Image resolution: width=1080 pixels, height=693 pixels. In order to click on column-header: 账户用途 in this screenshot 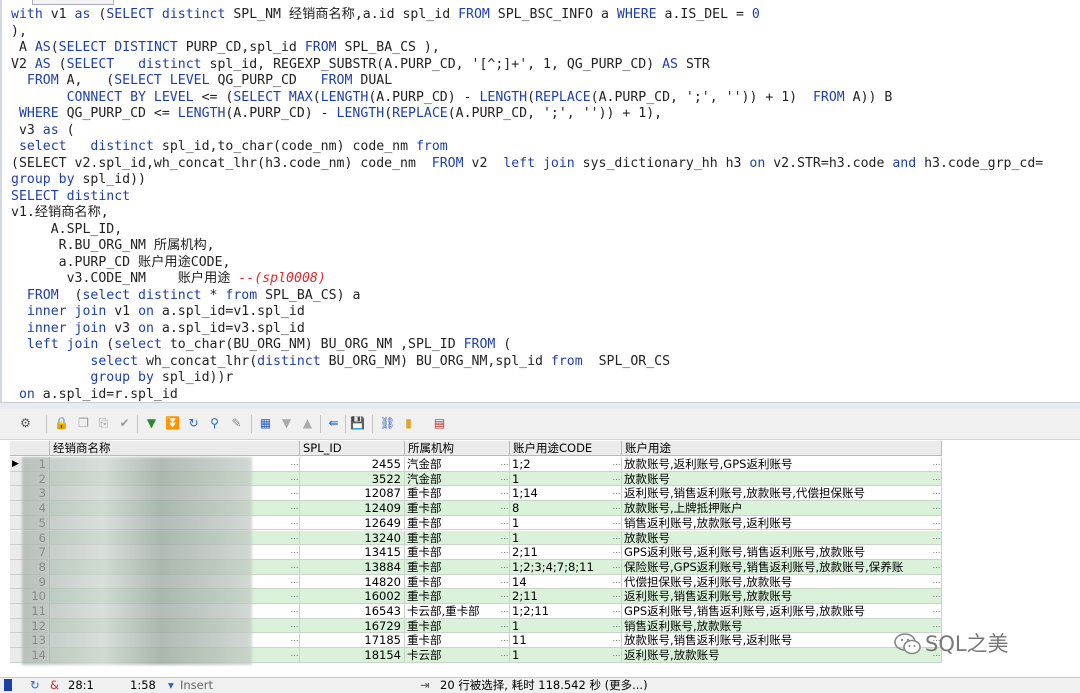, I will do `click(782, 448)`.